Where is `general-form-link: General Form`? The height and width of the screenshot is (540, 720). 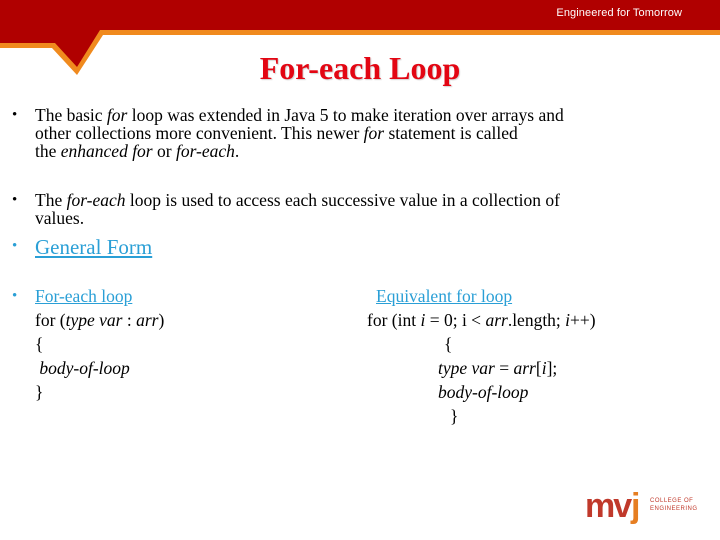
general-form-link: General Form is located at coordinates (93, 247).